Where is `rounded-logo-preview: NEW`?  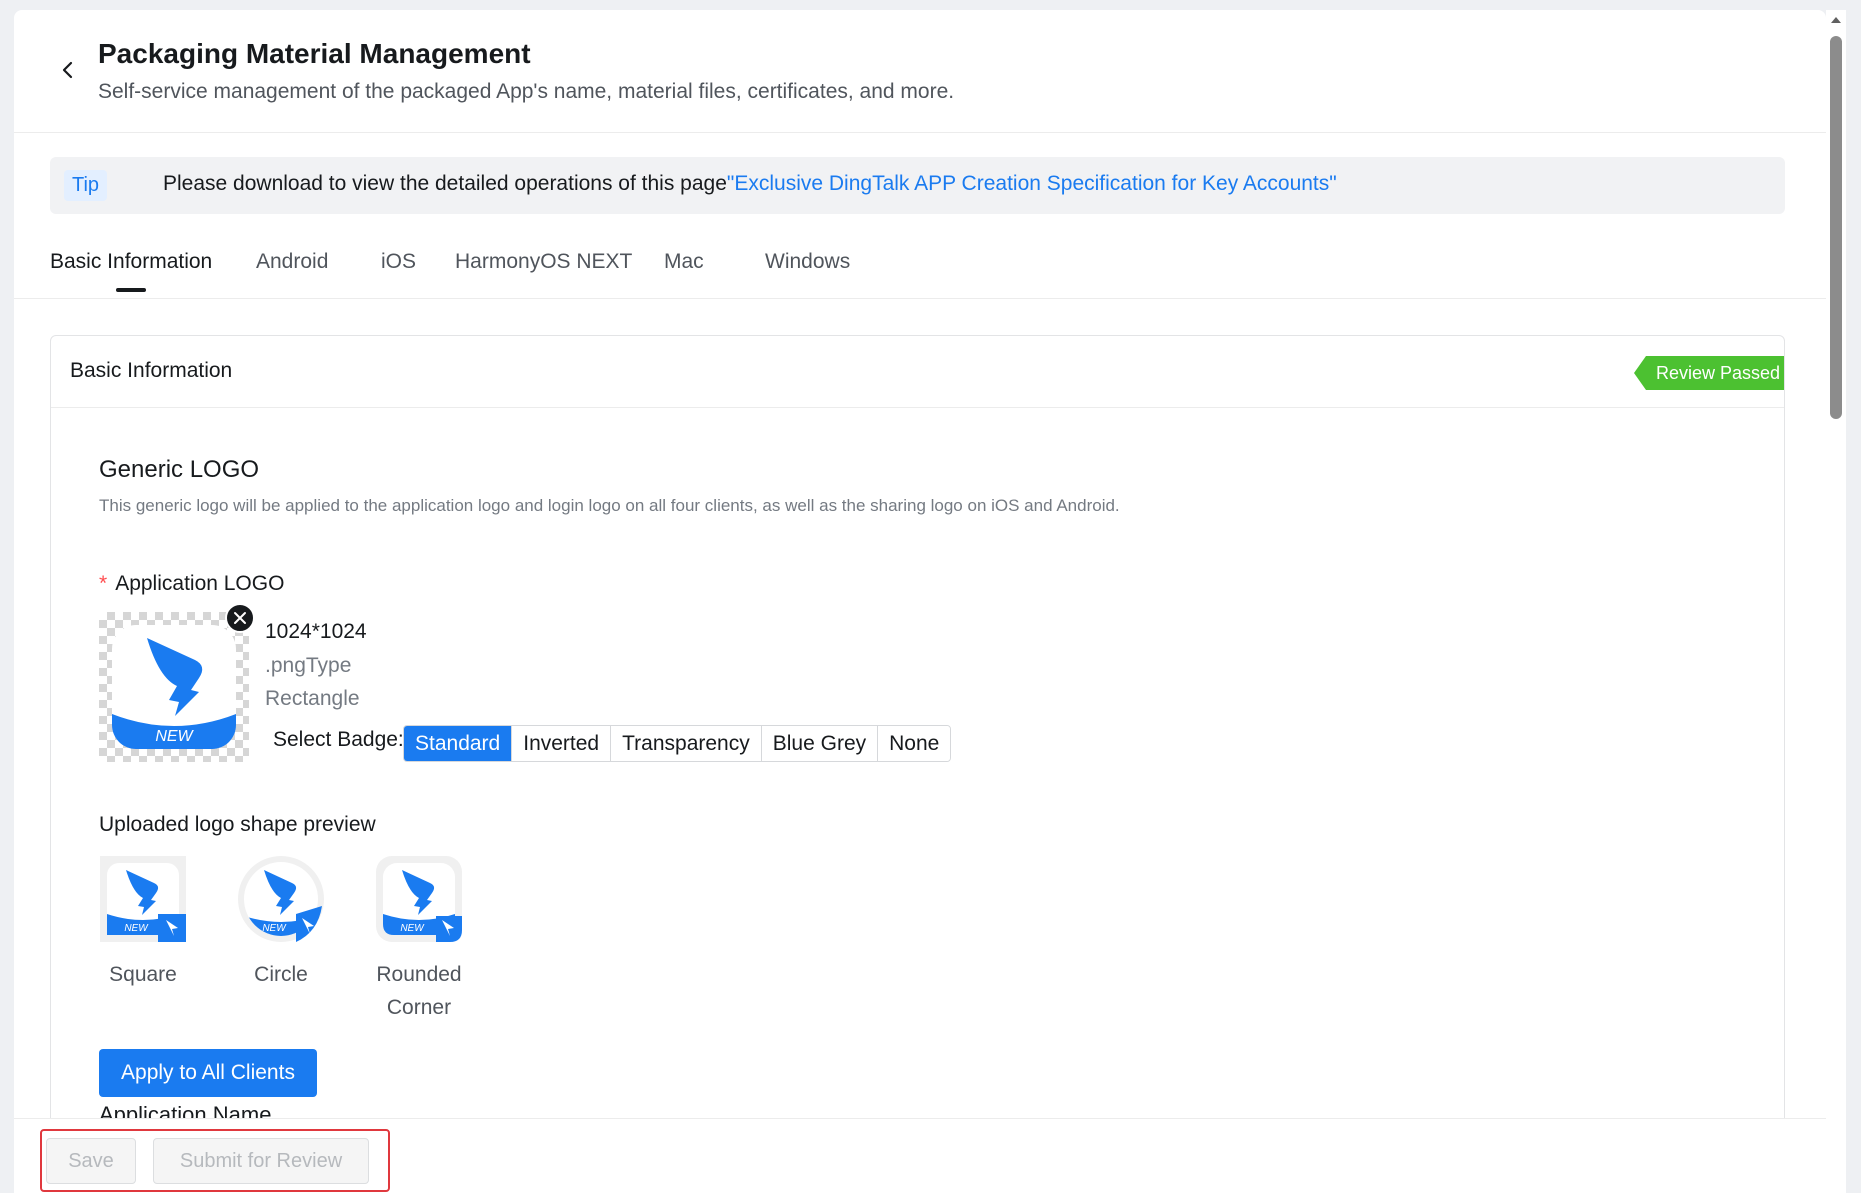
rounded-logo-preview: NEW is located at coordinates (419, 899).